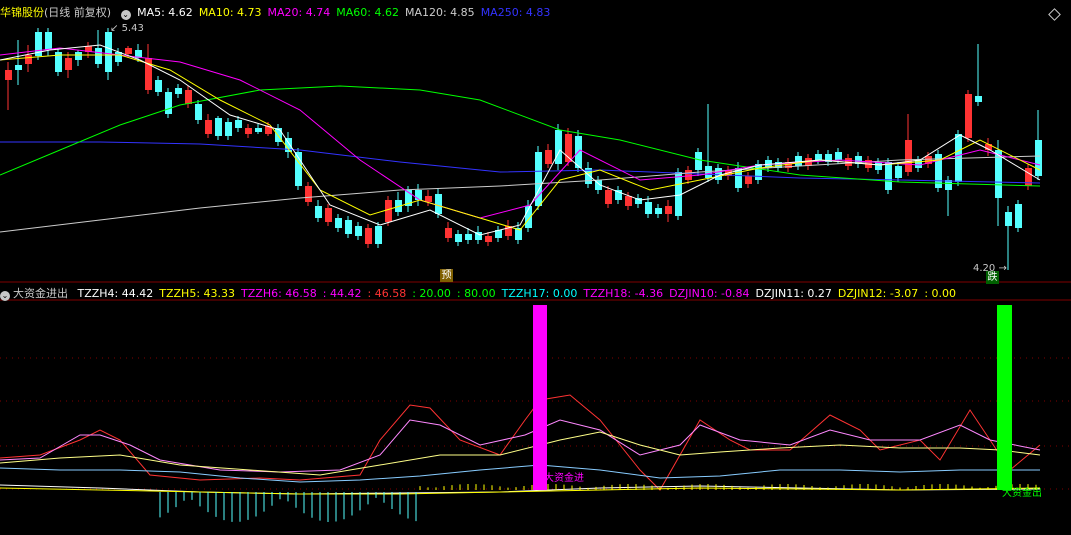 The width and height of the screenshot is (1071, 535). What do you see at coordinates (299, 12) in the screenshot?
I see `ma-item: MA20: 4.74` at bounding box center [299, 12].